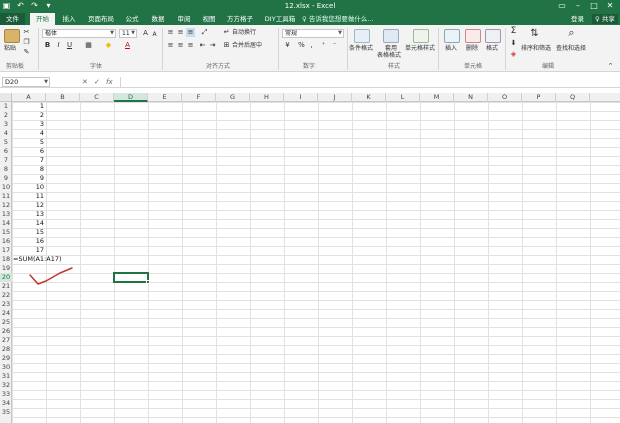 The image size is (620, 423). I want to click on row-header-3: 3, so click(6, 124).